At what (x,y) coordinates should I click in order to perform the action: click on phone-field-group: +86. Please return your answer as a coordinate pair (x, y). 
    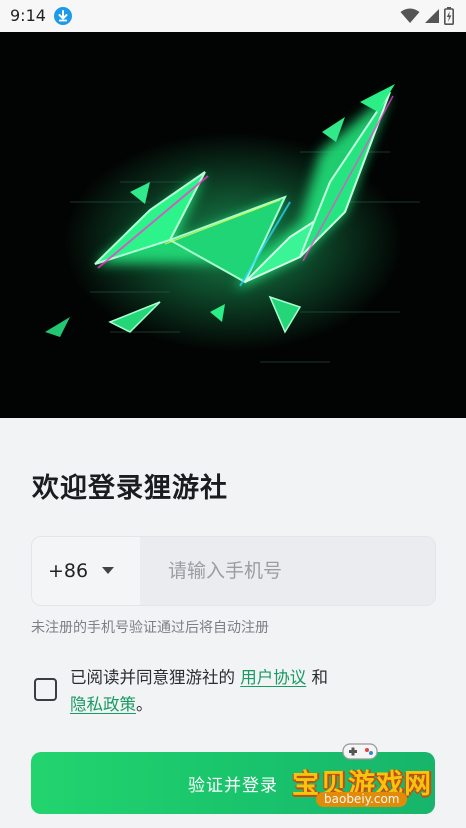
    Looking at the image, I should click on (233, 571).